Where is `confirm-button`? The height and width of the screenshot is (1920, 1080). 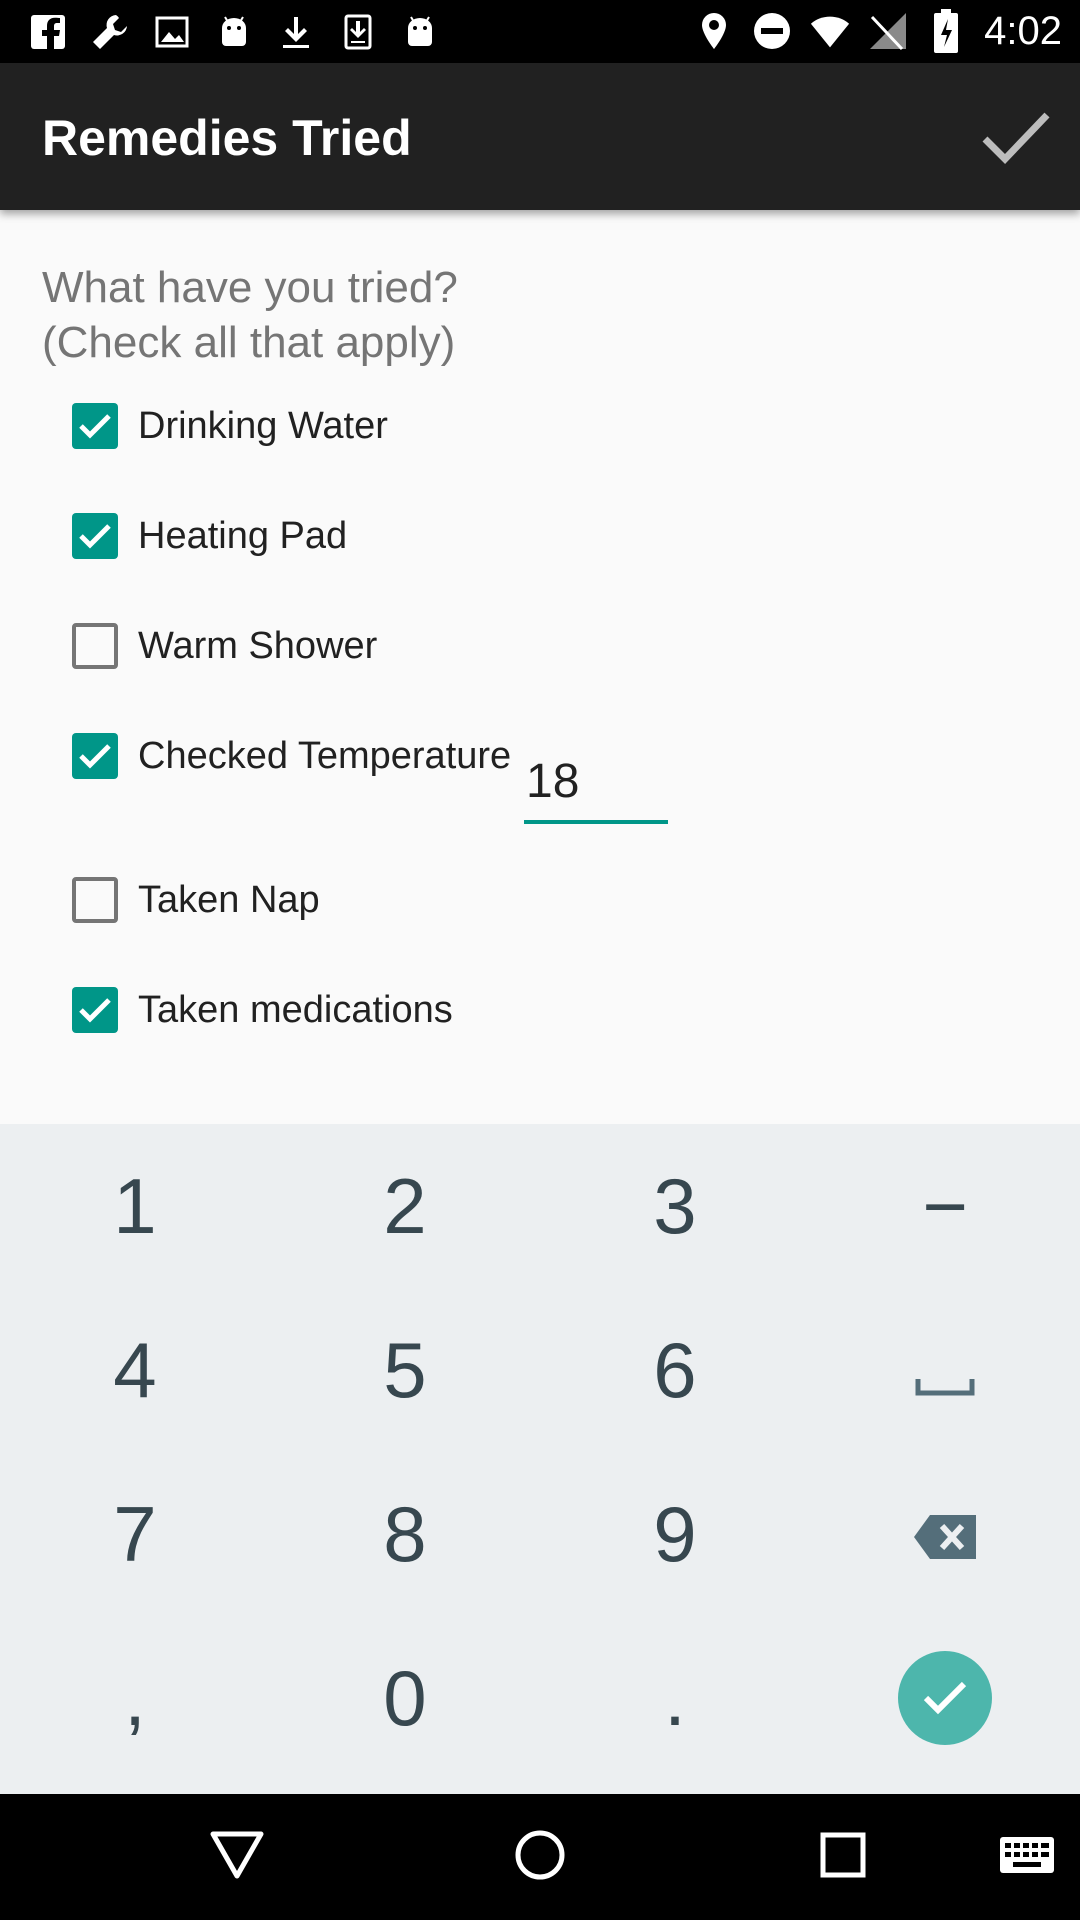 confirm-button is located at coordinates (1016, 139).